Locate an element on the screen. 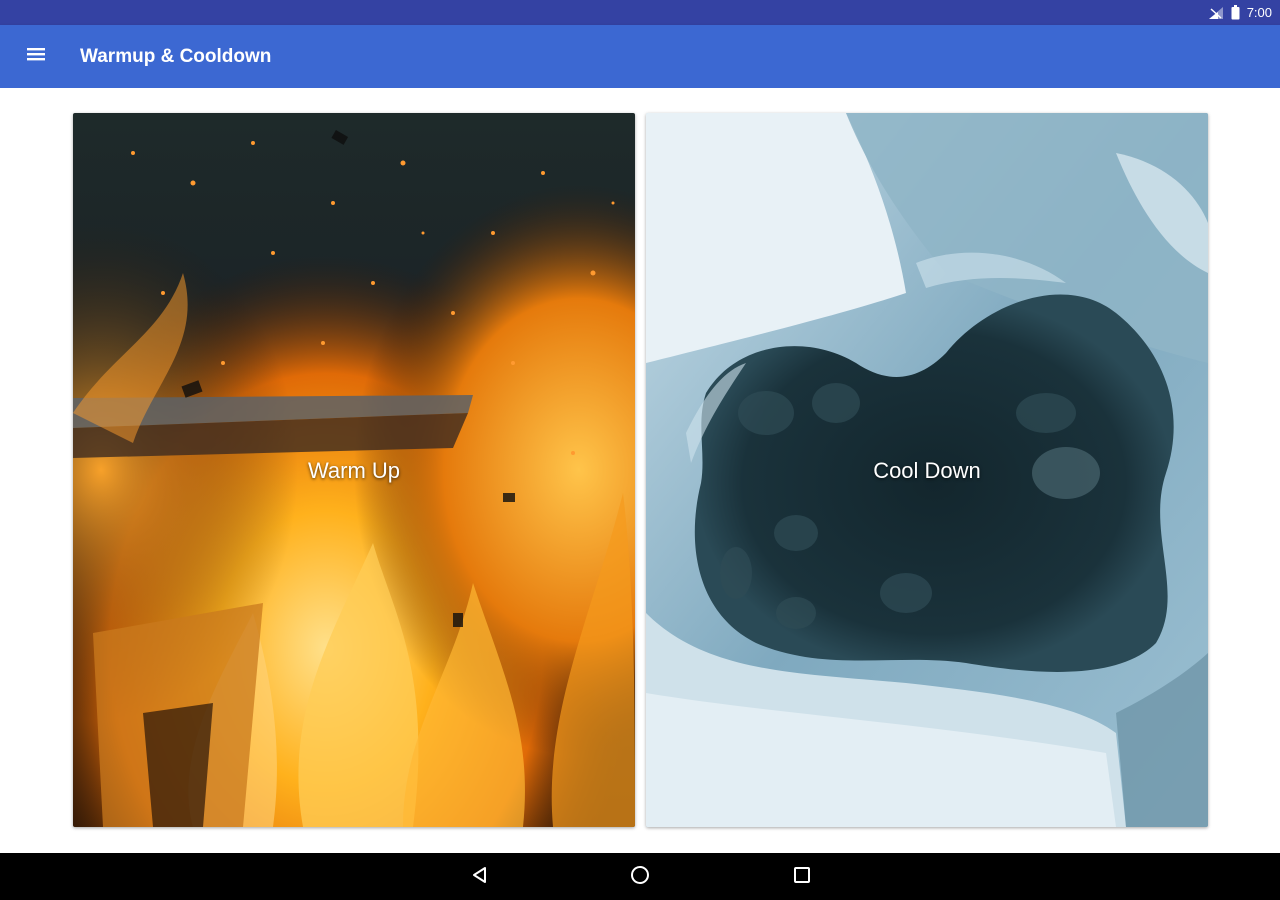  recents-icon is located at coordinates (802, 877).